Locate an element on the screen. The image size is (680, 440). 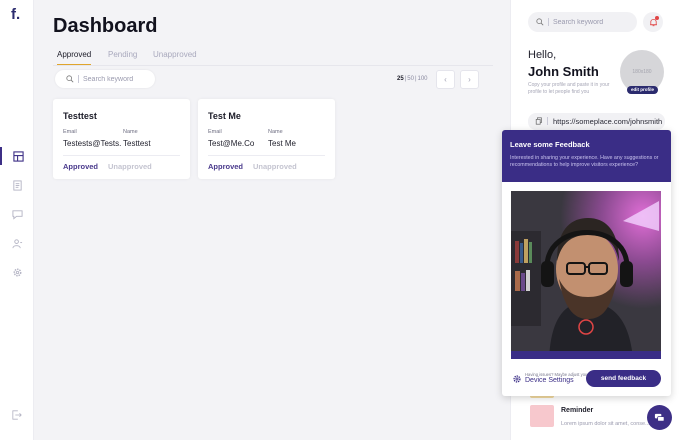
name-value: Test Me is located at coordinates (282, 143).